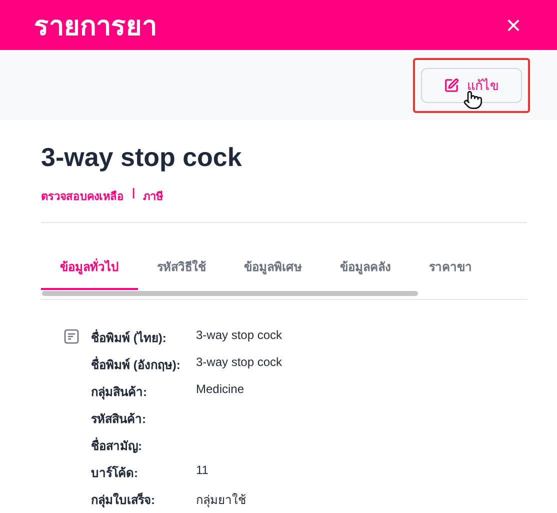 This screenshot has width=557, height=513. What do you see at coordinates (273, 267) in the screenshot?
I see `tab: ข้อมูลพิเศษ` at bounding box center [273, 267].